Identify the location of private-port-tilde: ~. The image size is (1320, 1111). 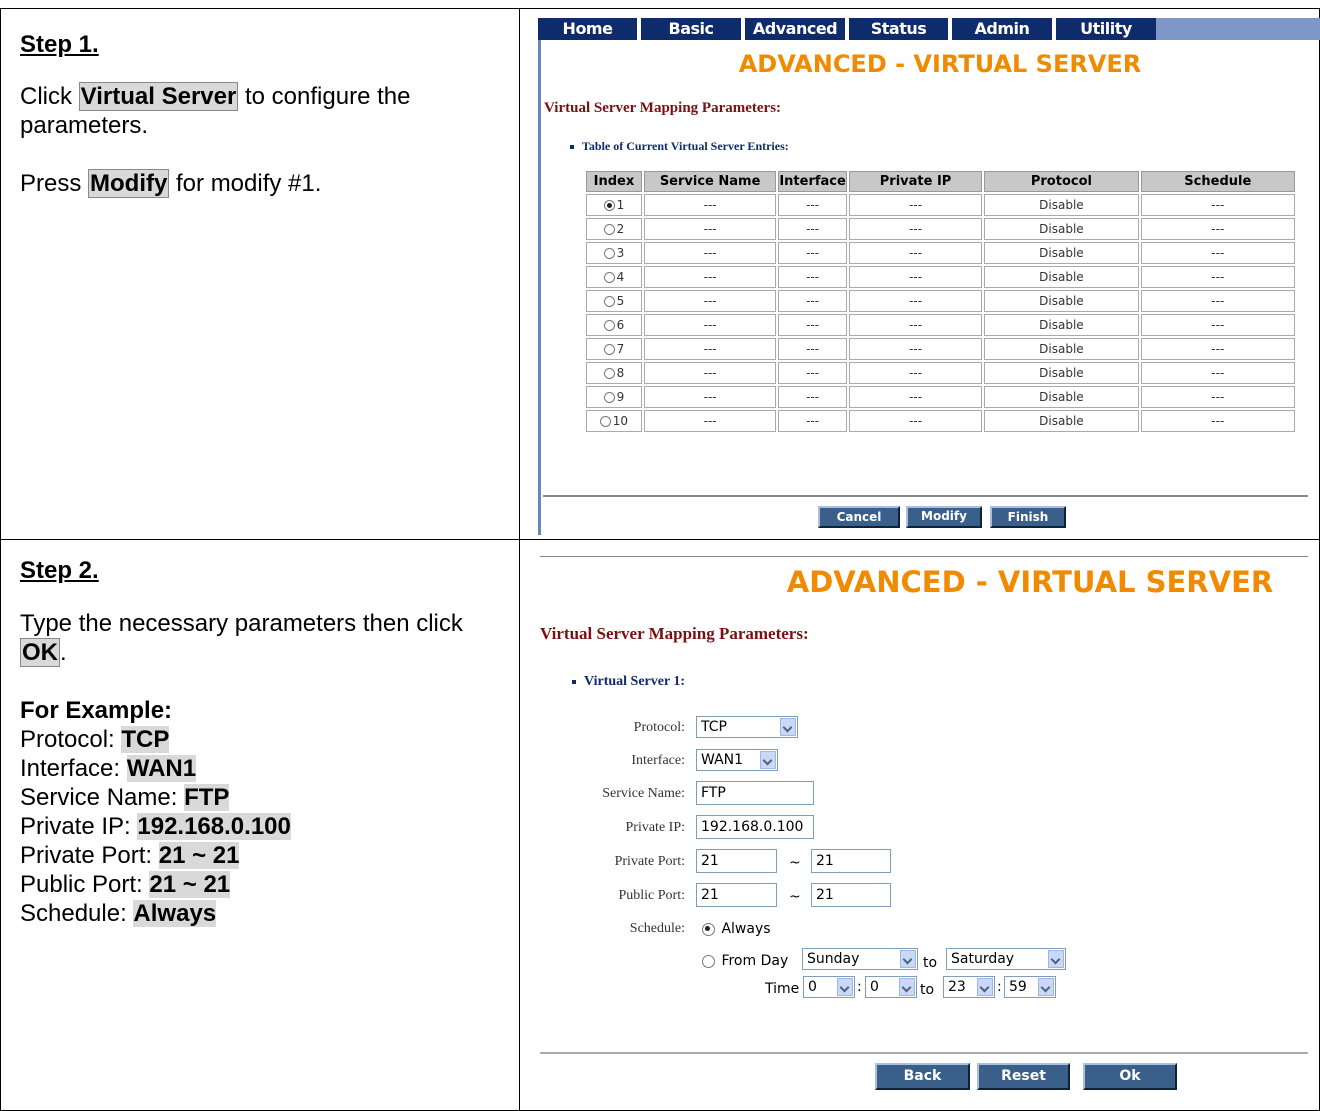
(795, 863).